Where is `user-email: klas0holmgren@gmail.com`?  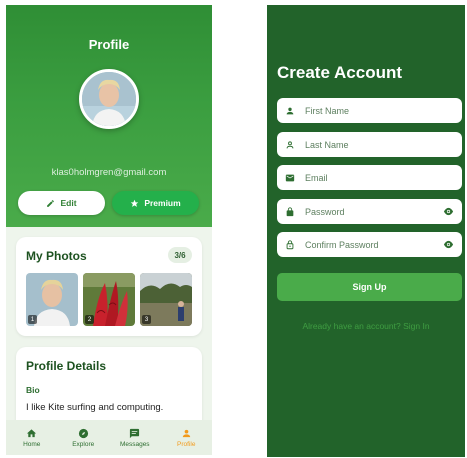
user-email: klas0holmgren@gmail.com is located at coordinates (109, 172).